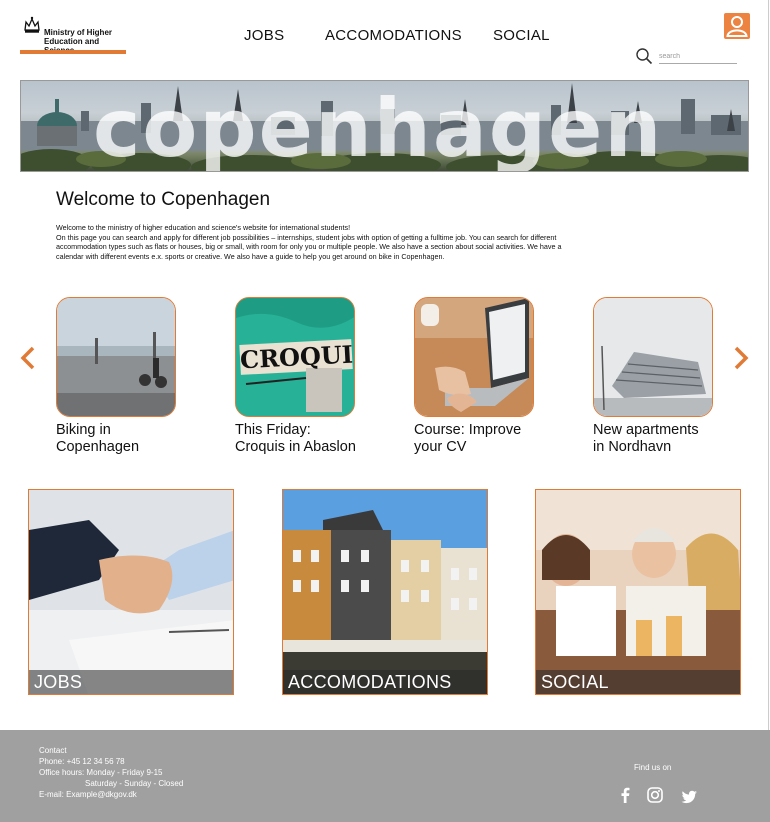  Describe the element at coordinates (653, 767) in the screenshot. I see `find-us-label: Find us on` at that location.